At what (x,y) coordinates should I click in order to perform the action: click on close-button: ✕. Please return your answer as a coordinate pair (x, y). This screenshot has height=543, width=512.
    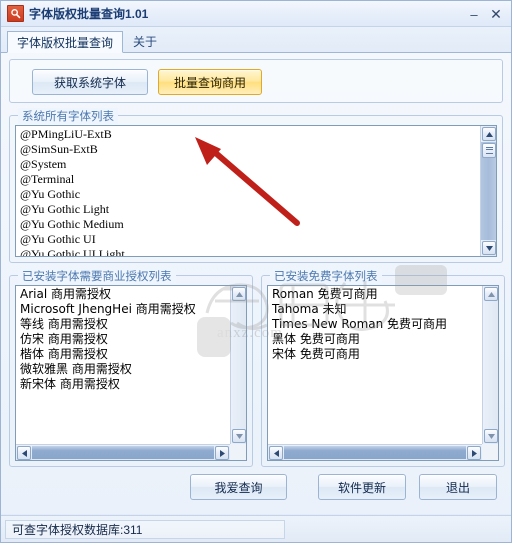
    Looking at the image, I should click on (496, 14).